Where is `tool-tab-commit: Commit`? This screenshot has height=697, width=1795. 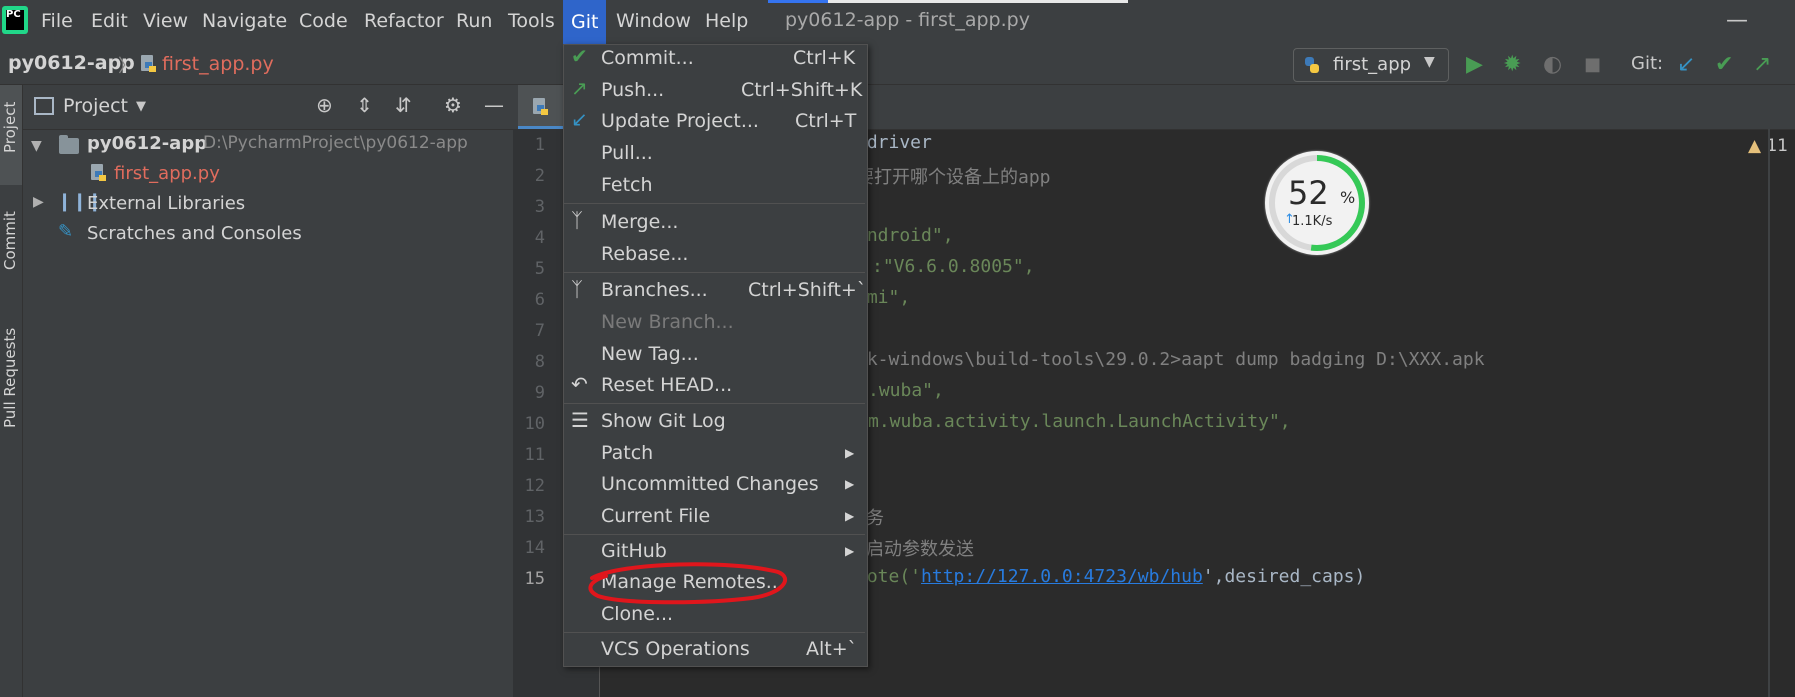
tool-tab-commit: Commit is located at coordinates (10, 240).